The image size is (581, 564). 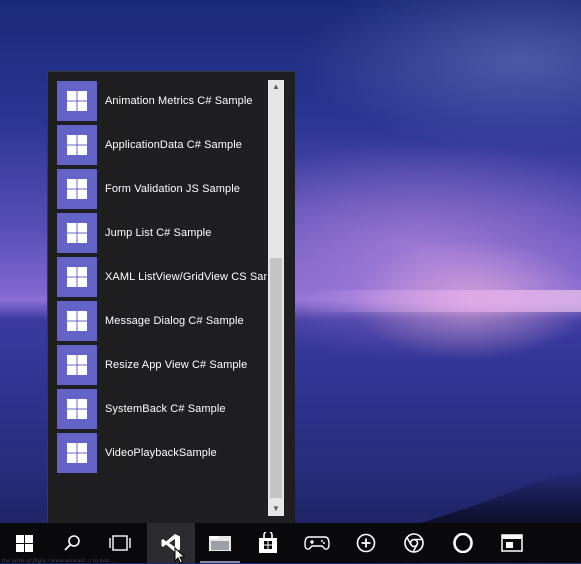 What do you see at coordinates (440, 301) in the screenshot?
I see `wallpaper-horizon-glow` at bounding box center [440, 301].